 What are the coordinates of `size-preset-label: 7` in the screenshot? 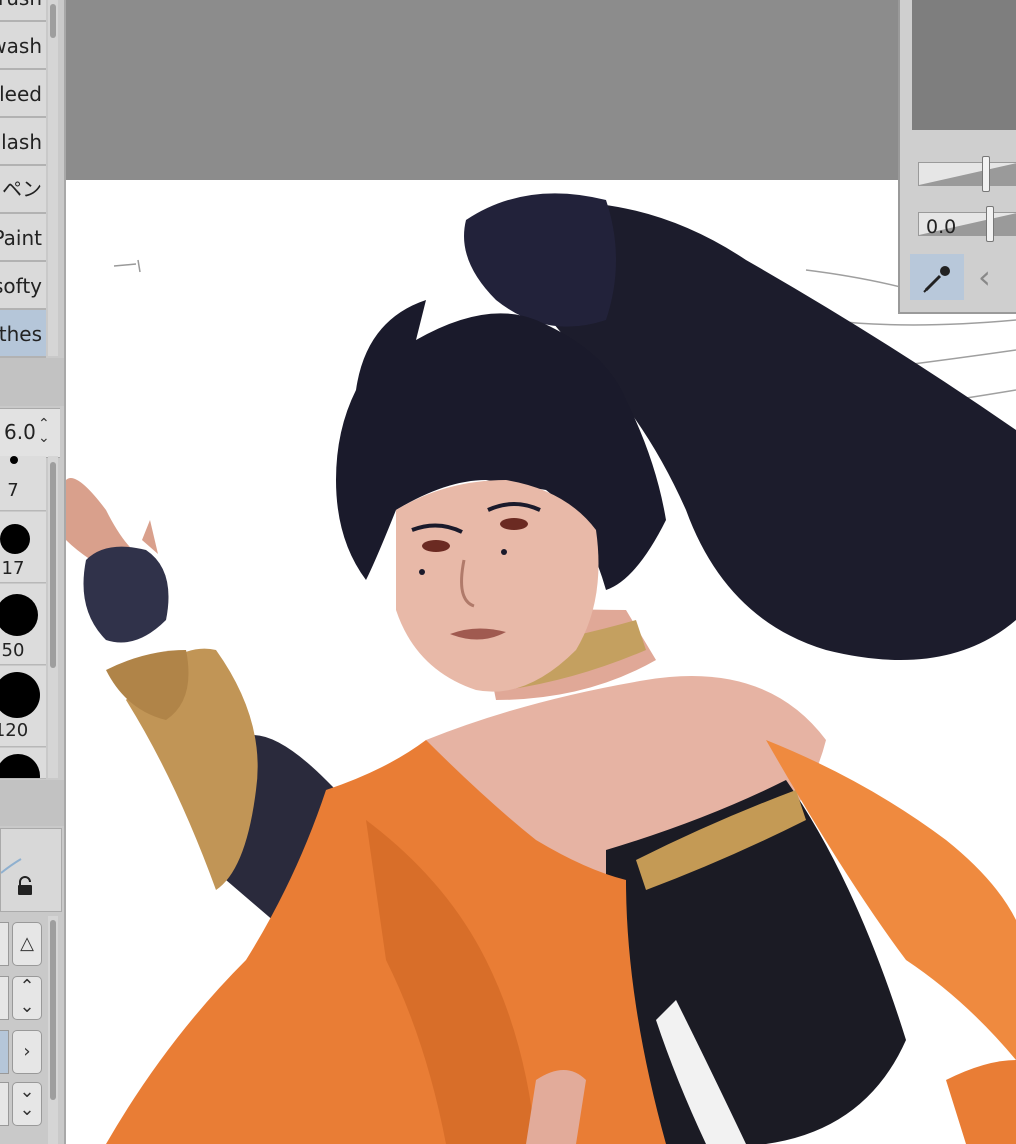 It's located at (13, 490).